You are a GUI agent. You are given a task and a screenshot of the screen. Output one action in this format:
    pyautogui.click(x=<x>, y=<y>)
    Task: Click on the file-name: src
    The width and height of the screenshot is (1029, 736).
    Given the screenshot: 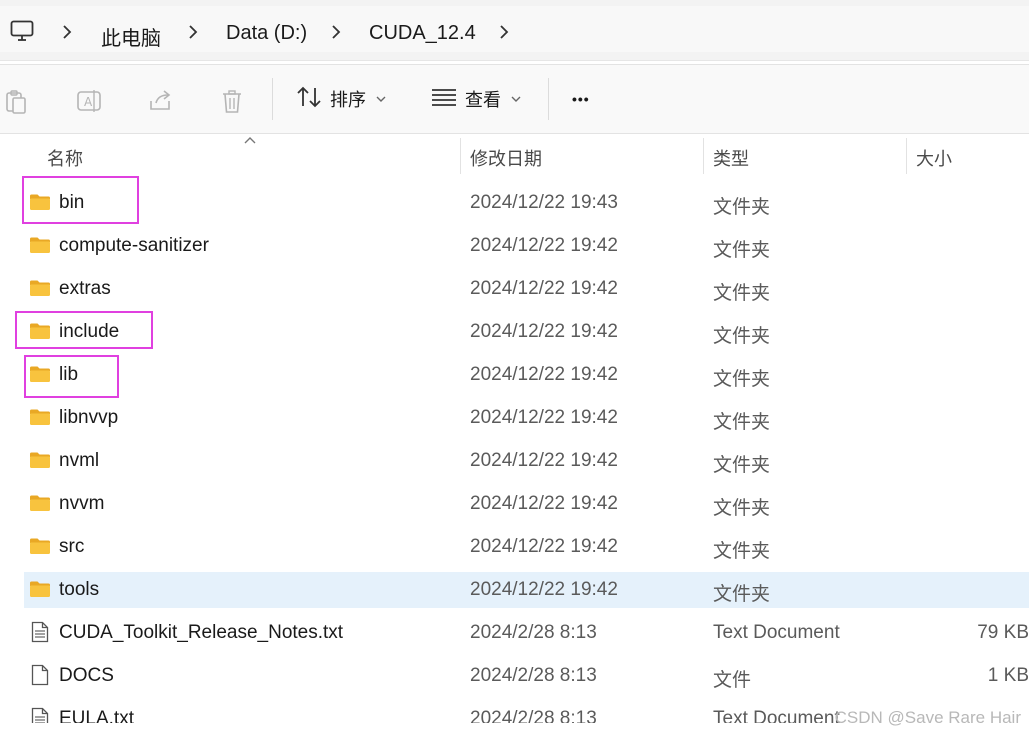 What is the action you would take?
    pyautogui.click(x=72, y=546)
    